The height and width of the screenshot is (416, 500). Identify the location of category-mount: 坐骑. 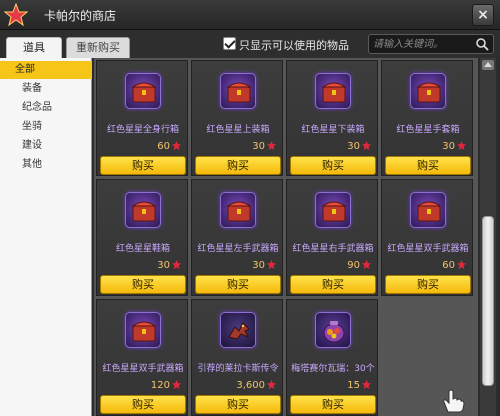
(46, 127).